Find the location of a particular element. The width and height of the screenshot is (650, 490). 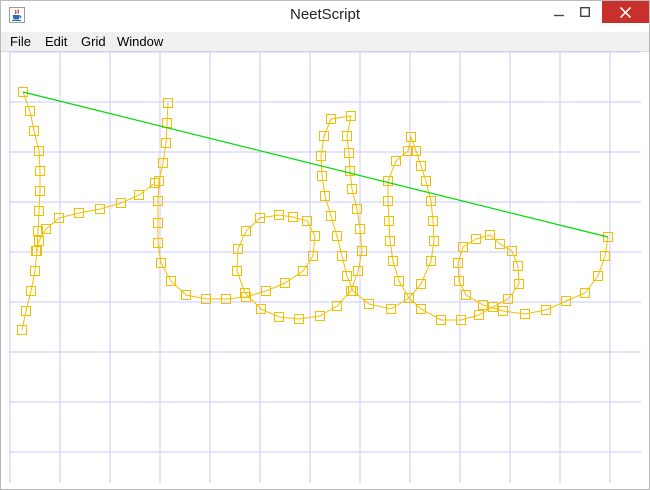

menu-grid: Grid is located at coordinates (93, 41).